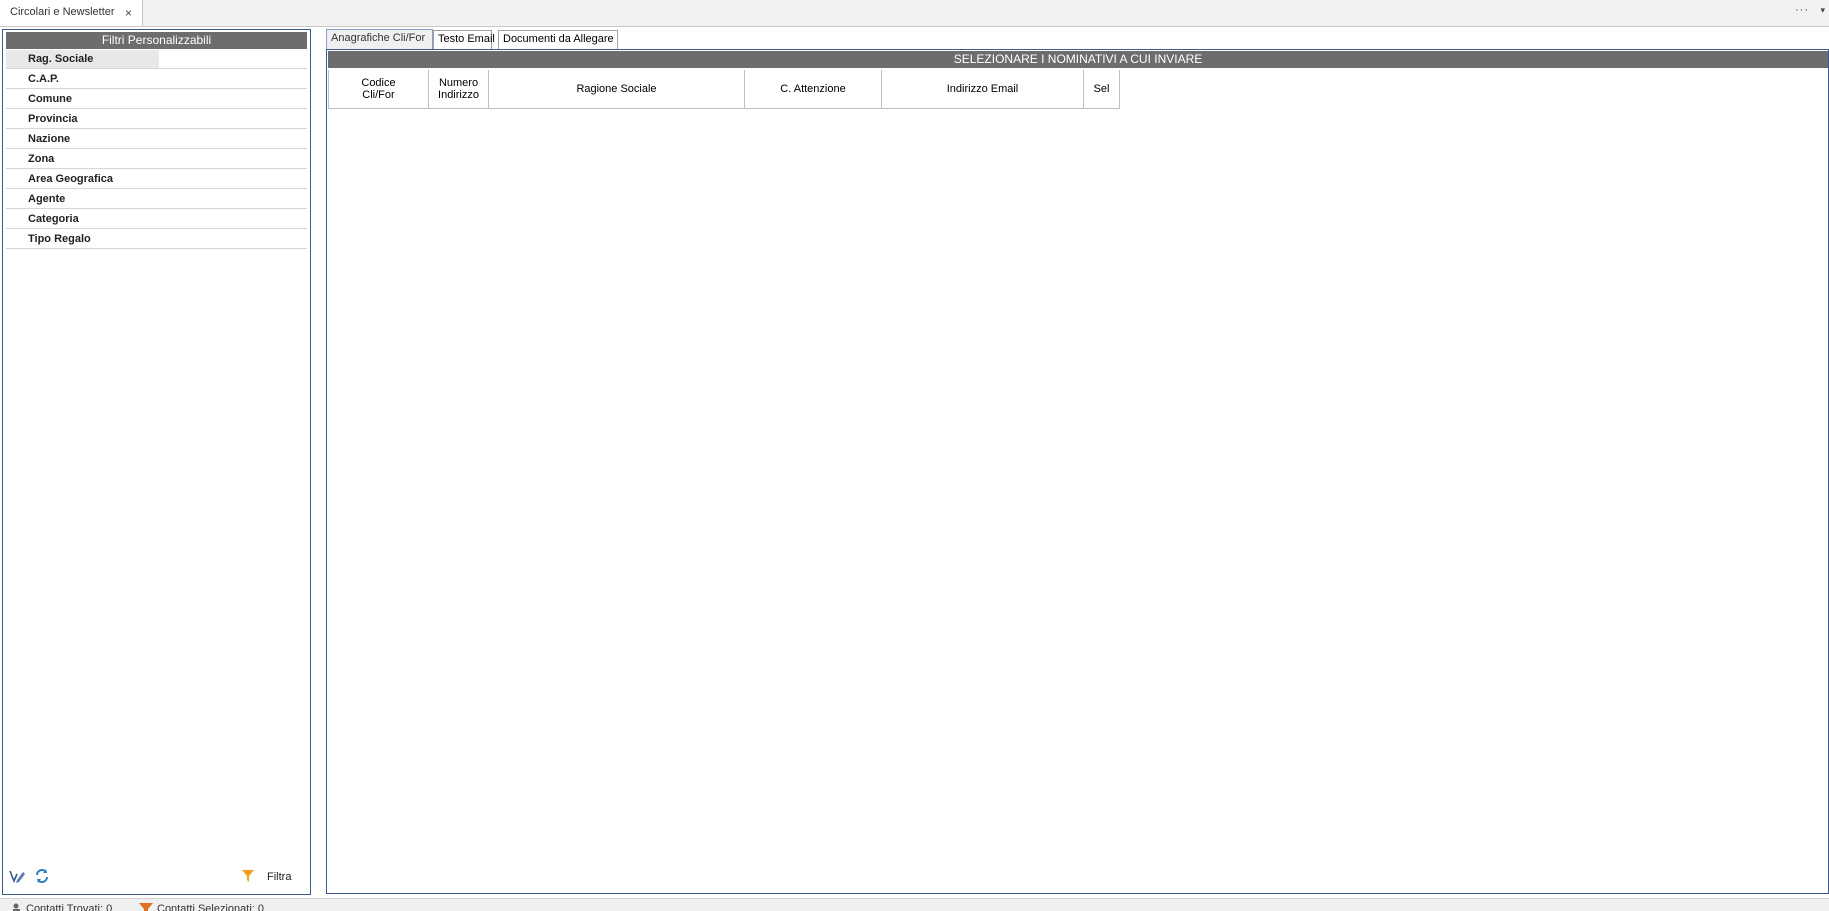  I want to click on tab-documenti: Documenti da Allegare, so click(558, 39).